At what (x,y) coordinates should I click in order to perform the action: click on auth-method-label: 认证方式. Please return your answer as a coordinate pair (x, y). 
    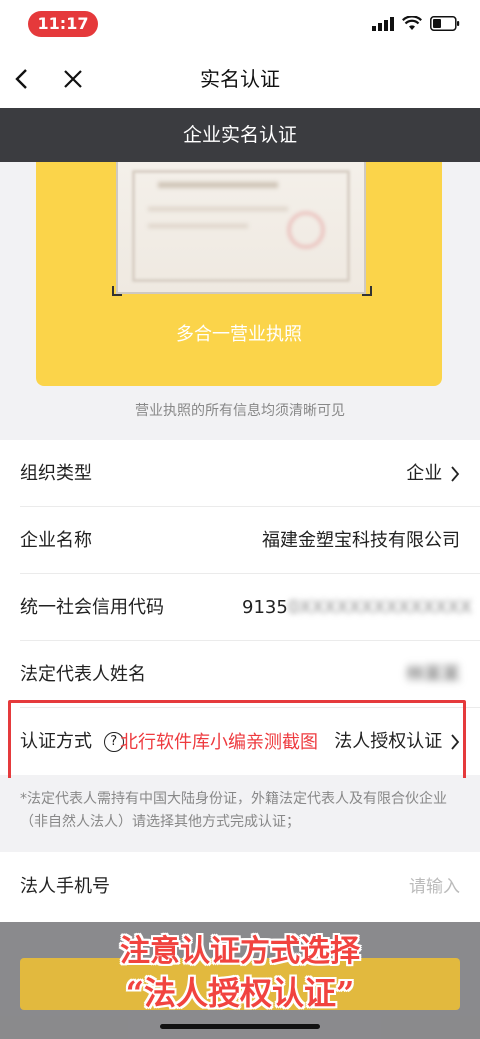
    Looking at the image, I should click on (56, 741).